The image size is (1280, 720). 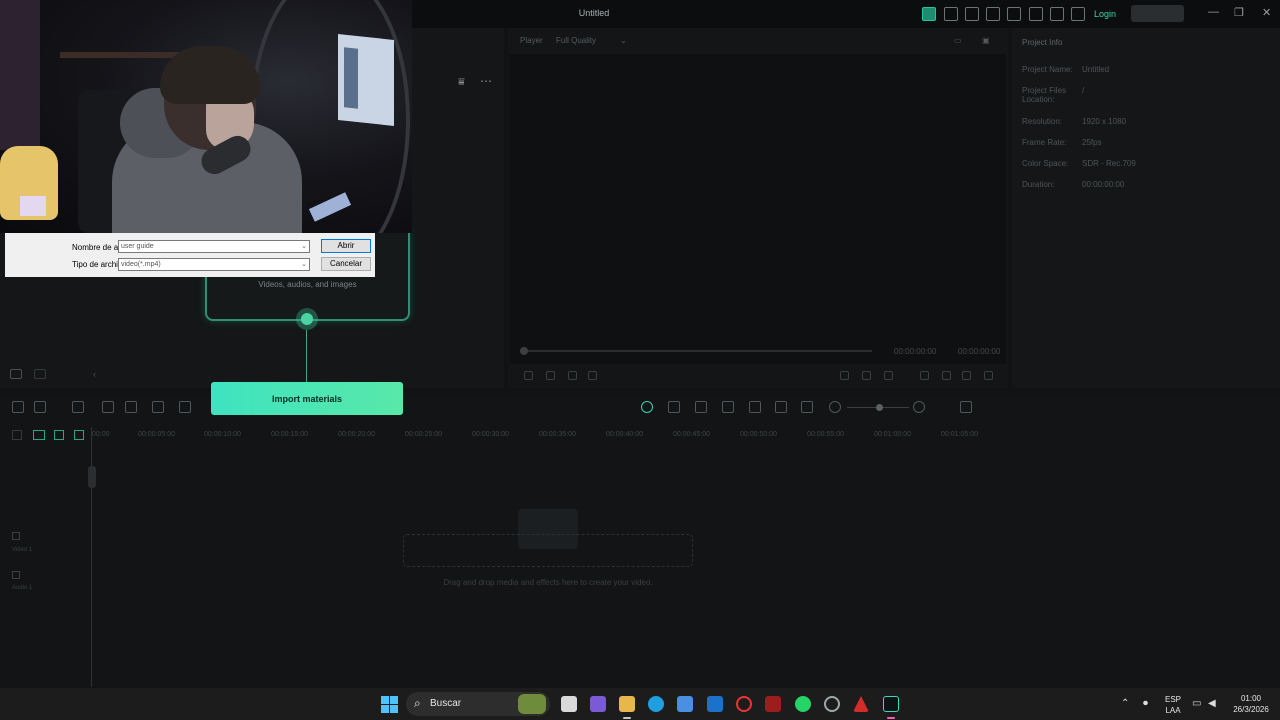 What do you see at coordinates (131, 407) in the screenshot?
I see `delete-icon` at bounding box center [131, 407].